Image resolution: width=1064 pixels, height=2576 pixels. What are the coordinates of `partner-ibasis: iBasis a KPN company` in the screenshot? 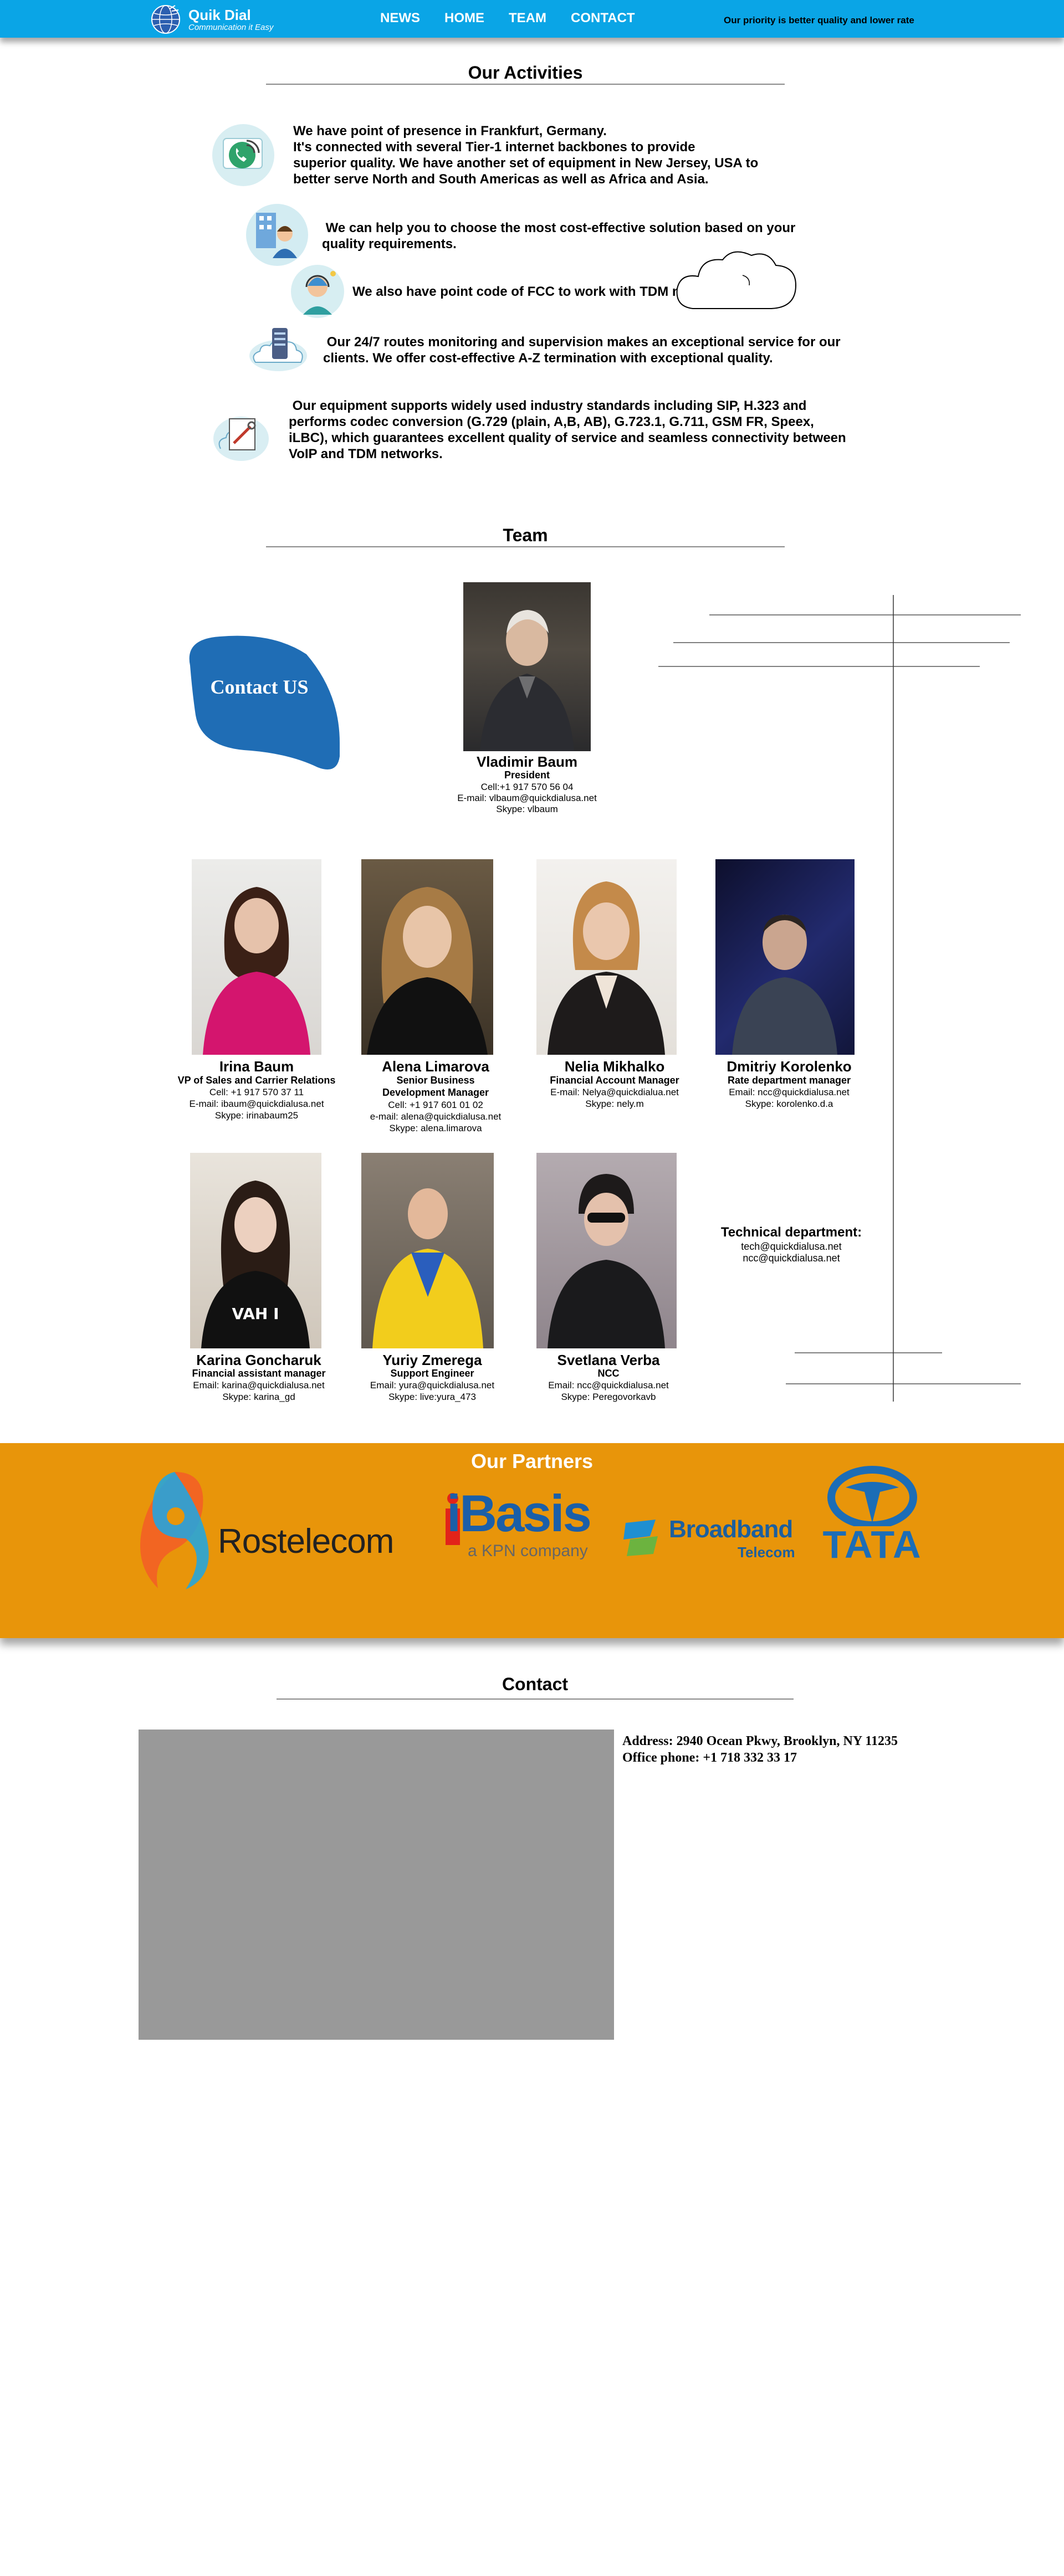 It's located at (517, 1529).